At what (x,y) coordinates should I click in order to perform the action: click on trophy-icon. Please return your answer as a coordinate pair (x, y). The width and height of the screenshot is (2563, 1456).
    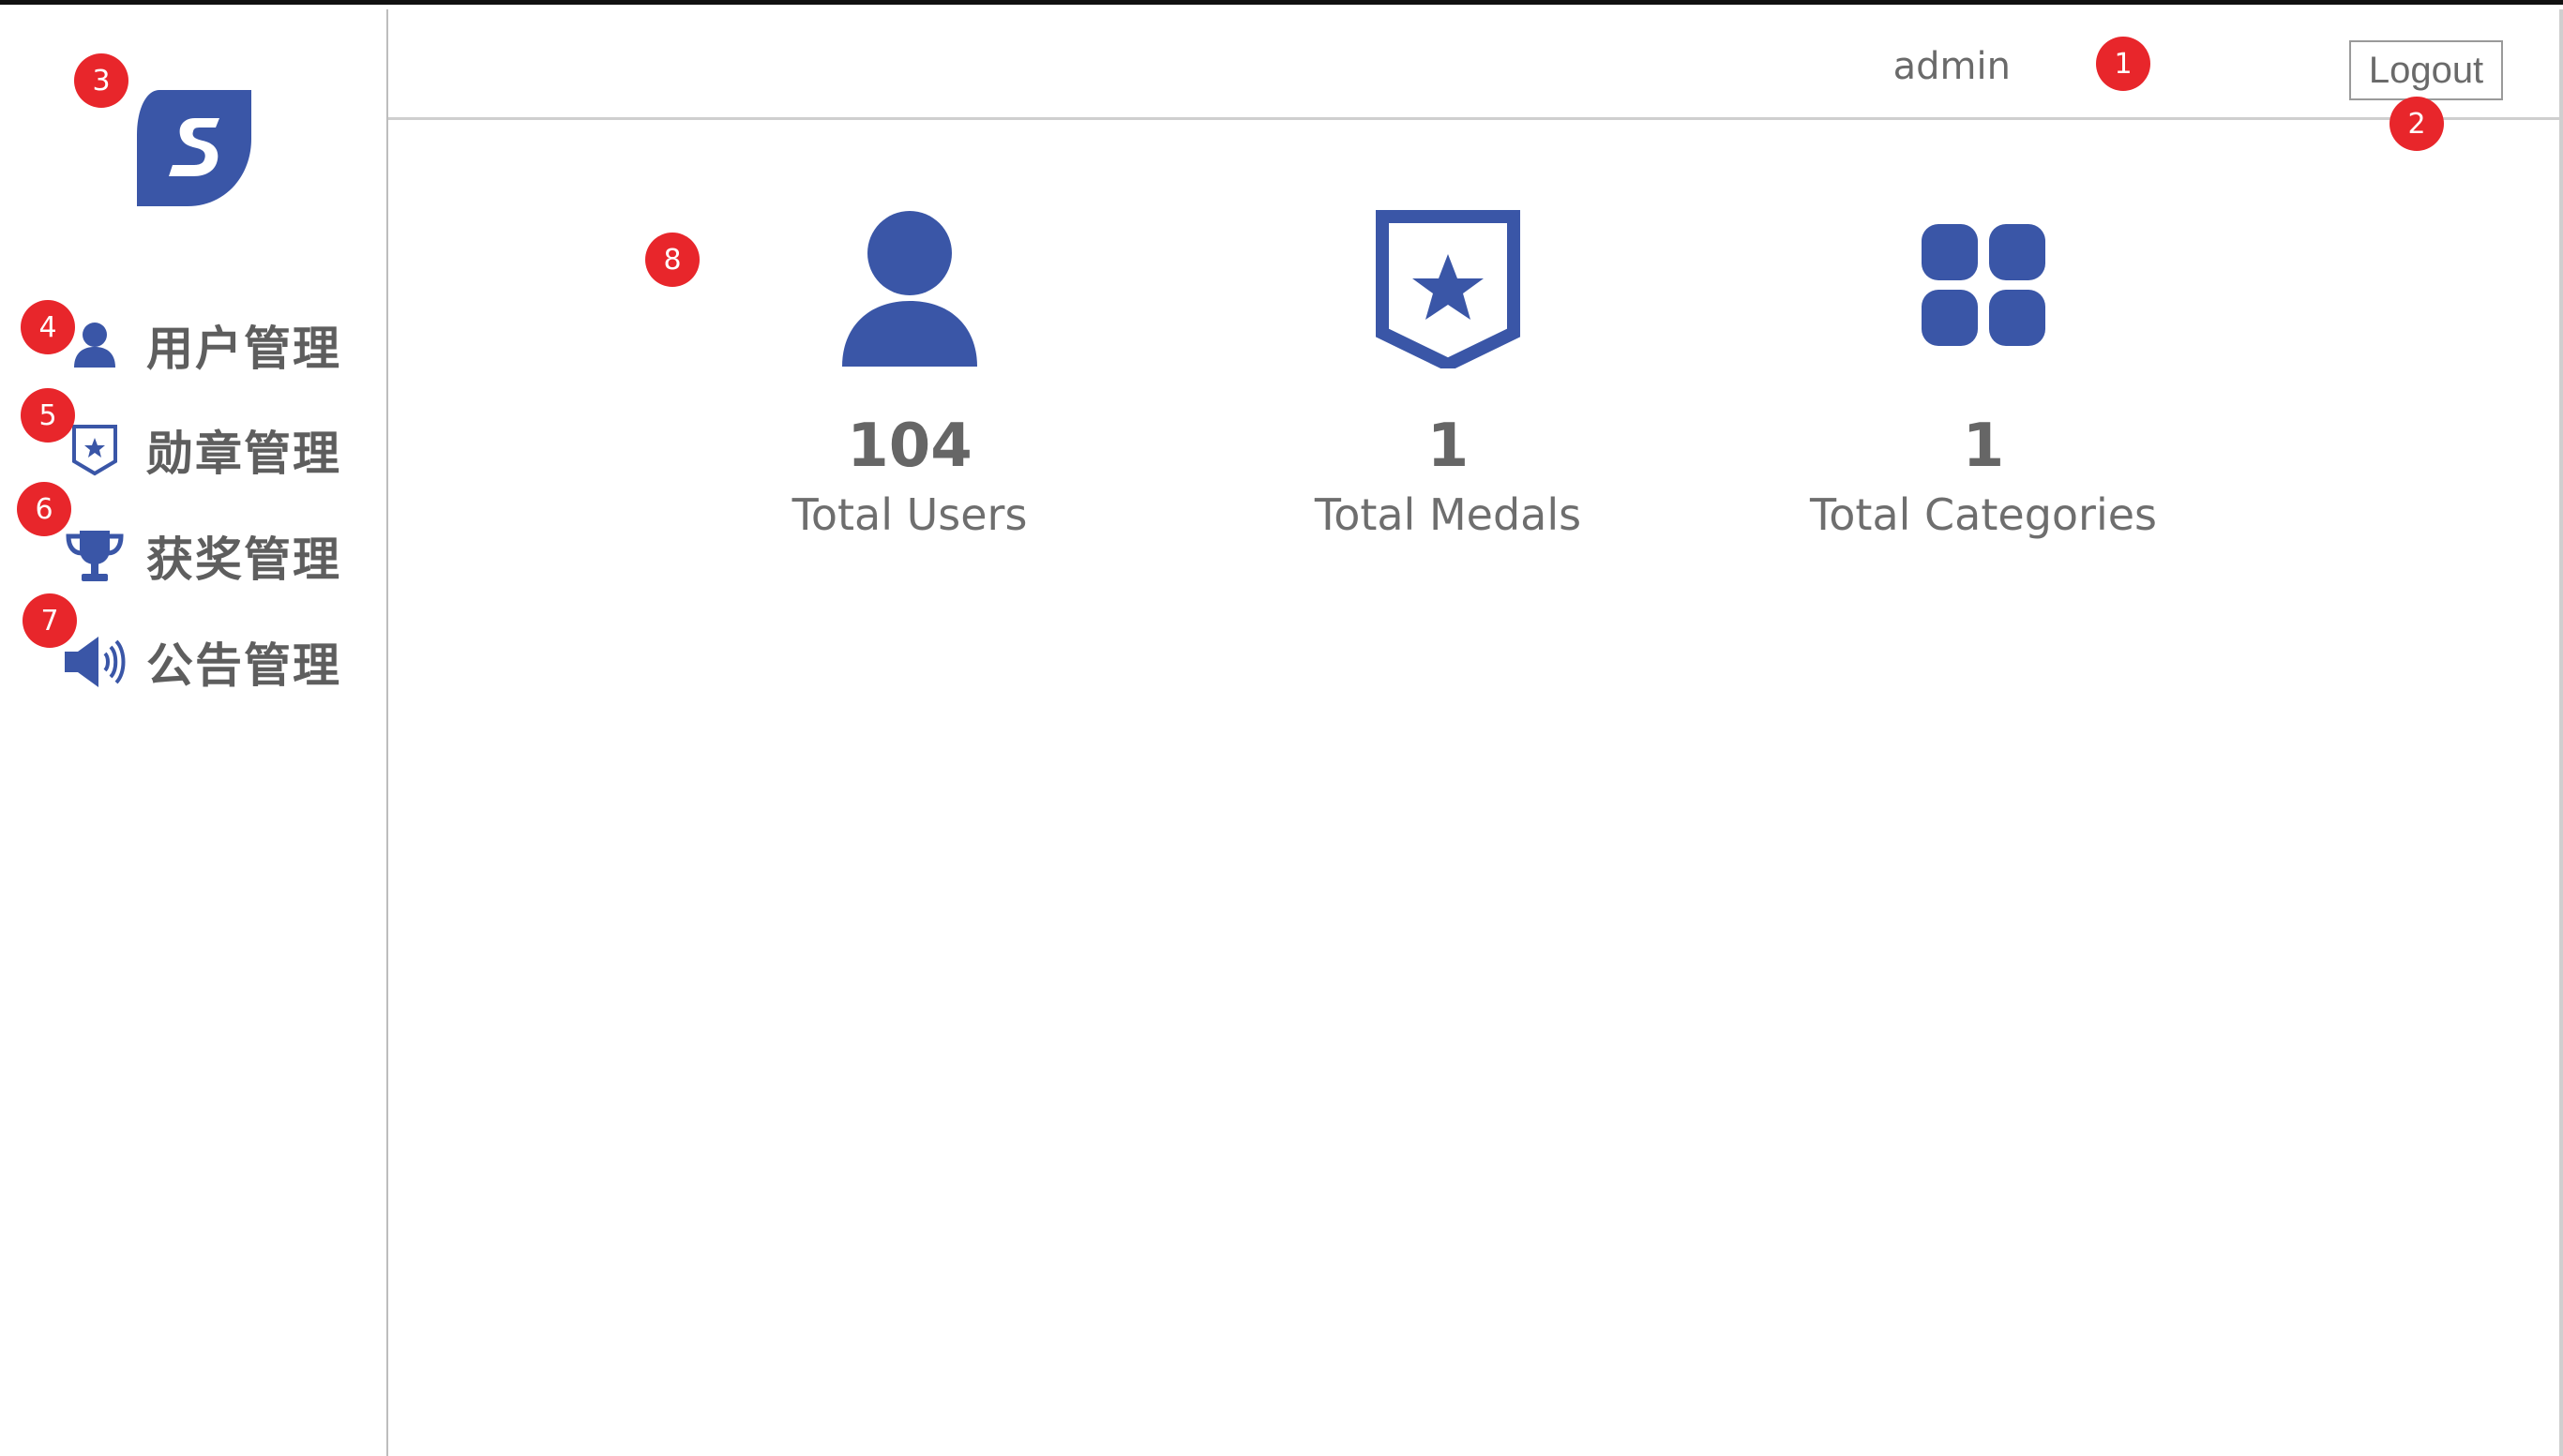
    Looking at the image, I should click on (95, 556).